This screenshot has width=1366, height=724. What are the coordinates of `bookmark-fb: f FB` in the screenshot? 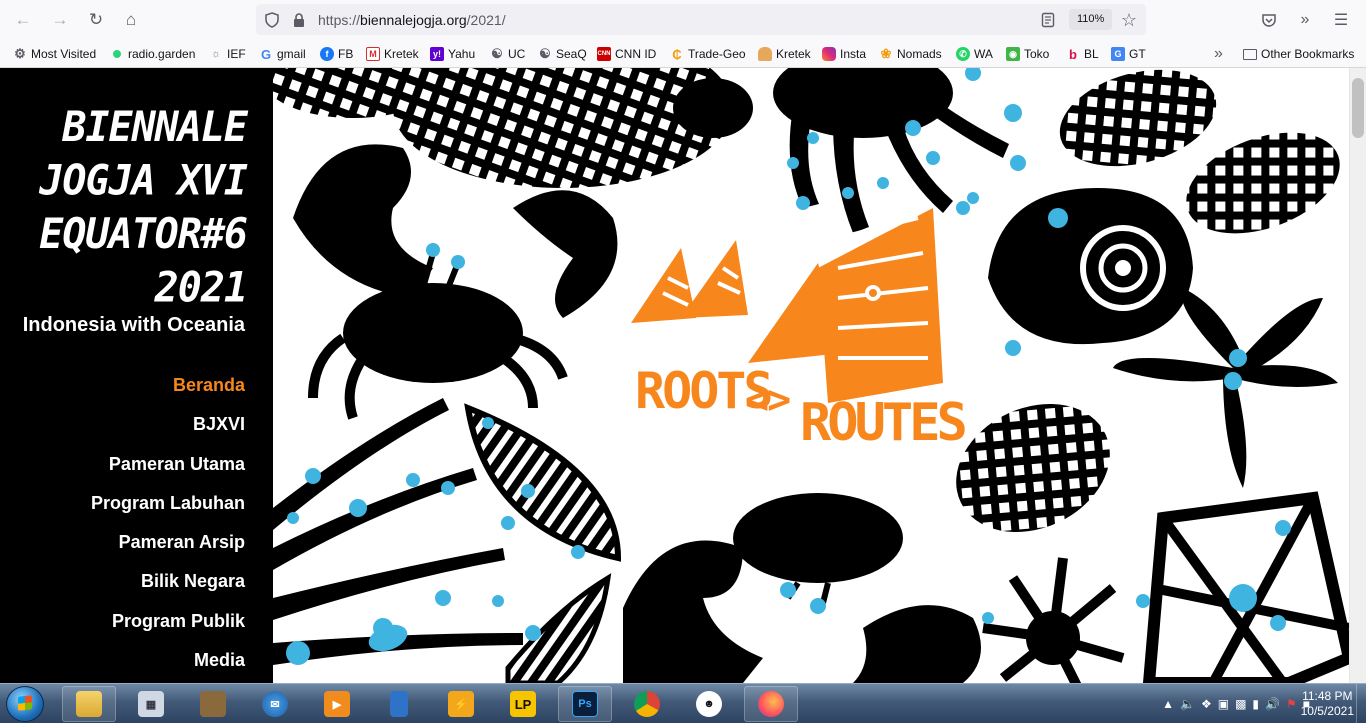 It's located at (336, 54).